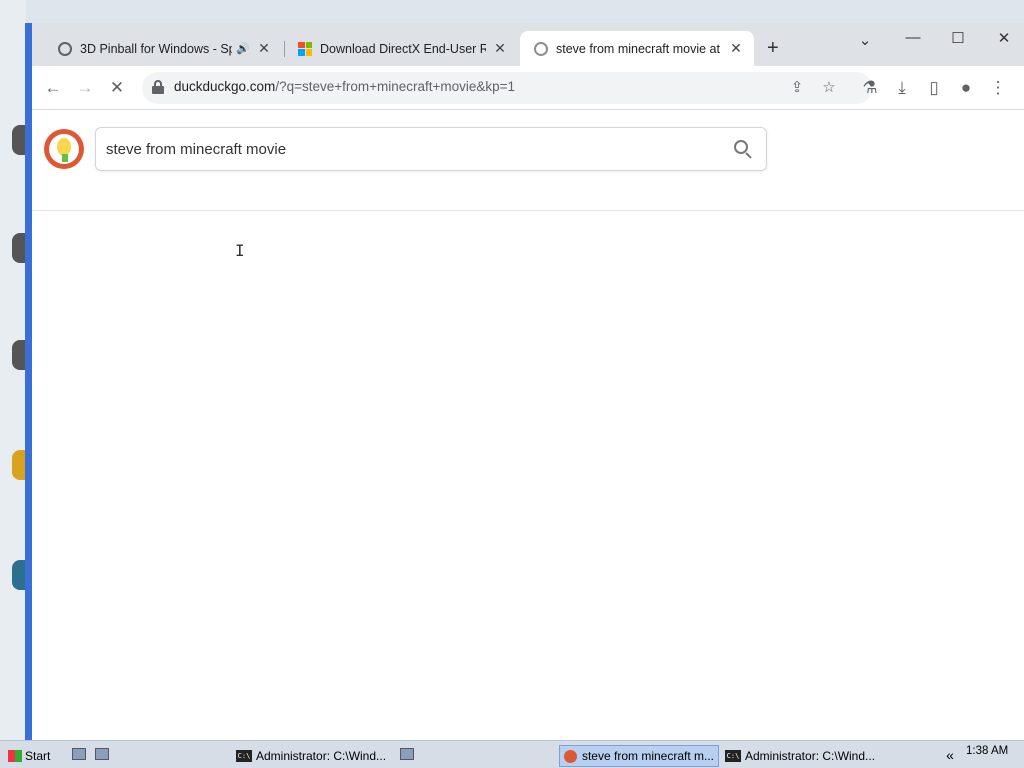 Image resolution: width=1024 pixels, height=768 pixels. What do you see at coordinates (865, 43) in the screenshot?
I see `tab-search-chevron-icon: ⌄` at bounding box center [865, 43].